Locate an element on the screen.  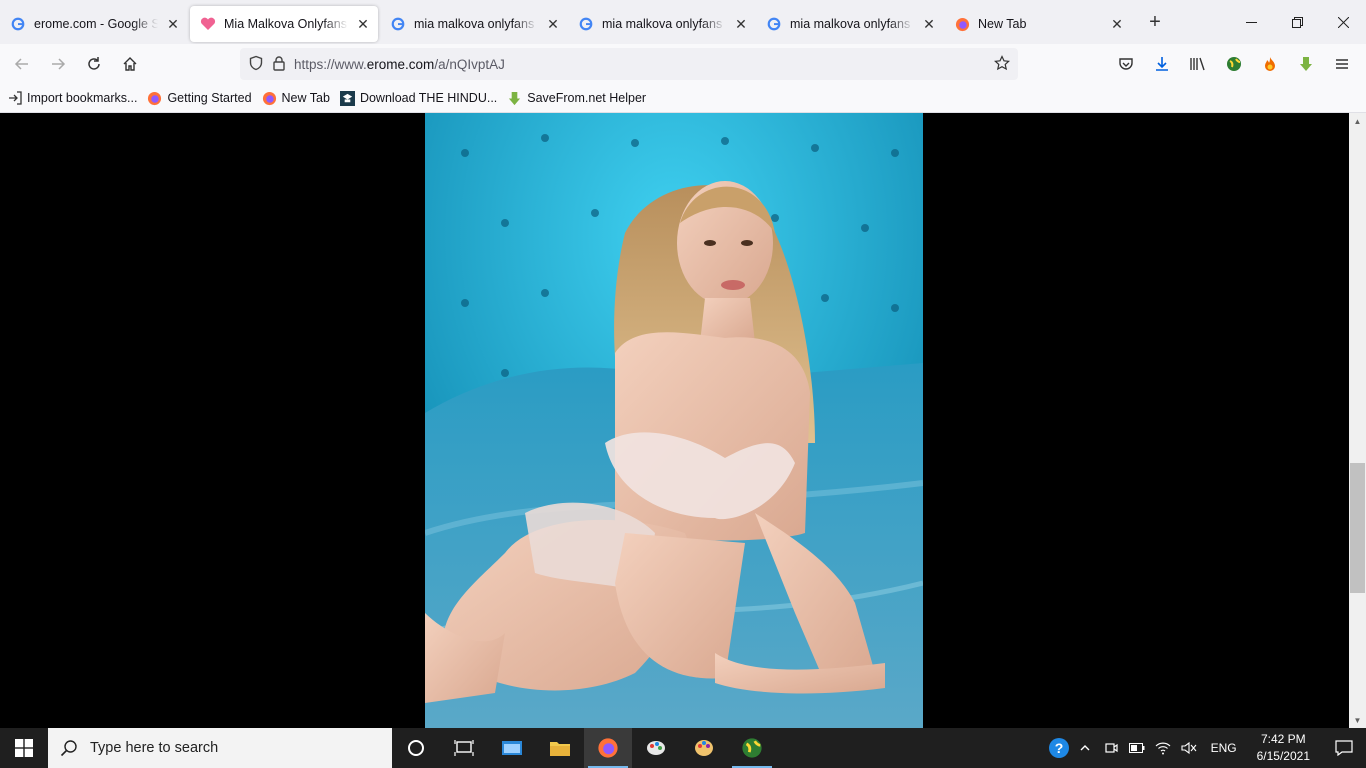
notification-icon is located at coordinates (1344, 748).